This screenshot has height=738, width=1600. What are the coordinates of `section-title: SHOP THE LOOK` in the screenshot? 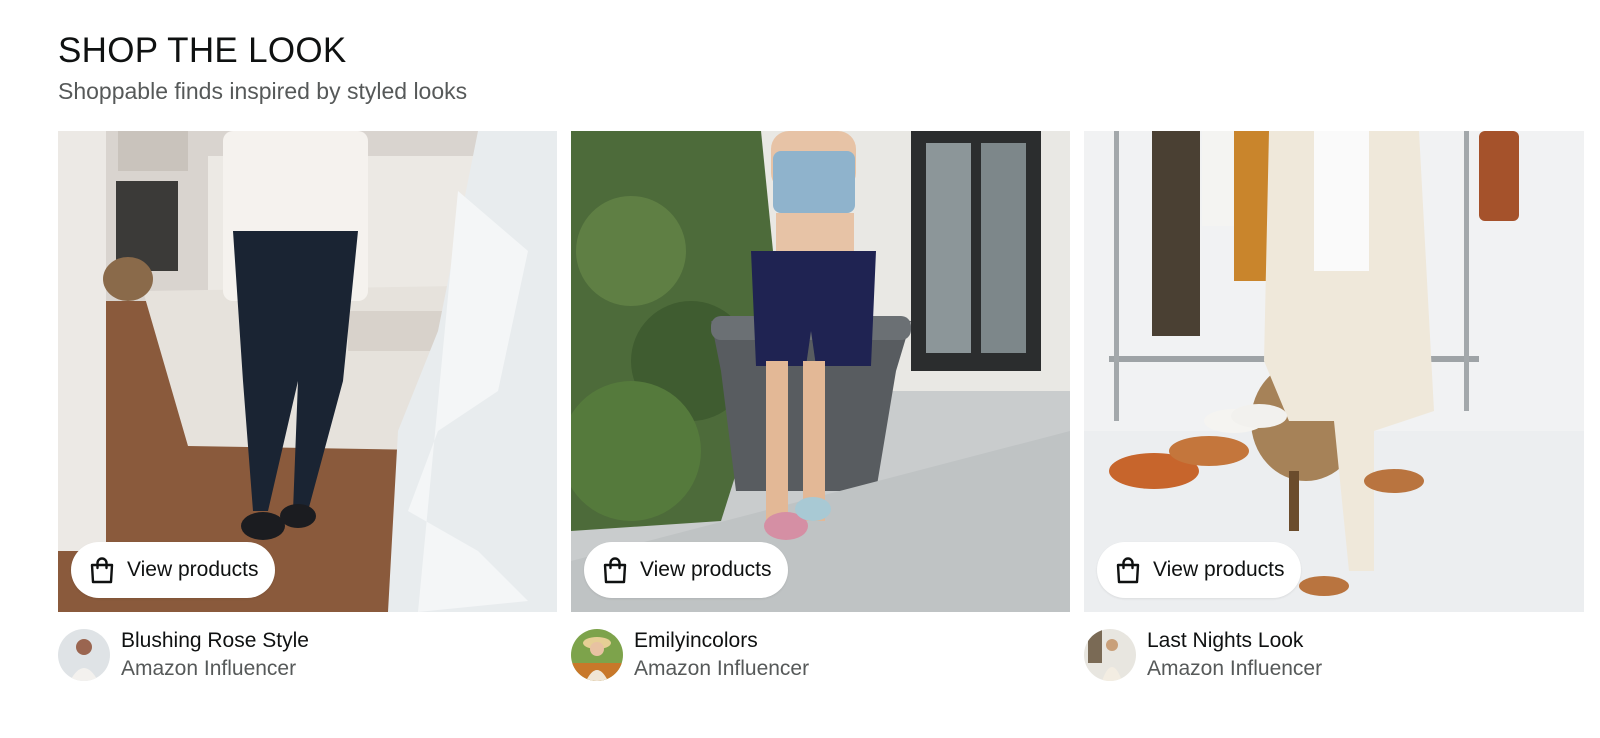 It's located at (202, 50).